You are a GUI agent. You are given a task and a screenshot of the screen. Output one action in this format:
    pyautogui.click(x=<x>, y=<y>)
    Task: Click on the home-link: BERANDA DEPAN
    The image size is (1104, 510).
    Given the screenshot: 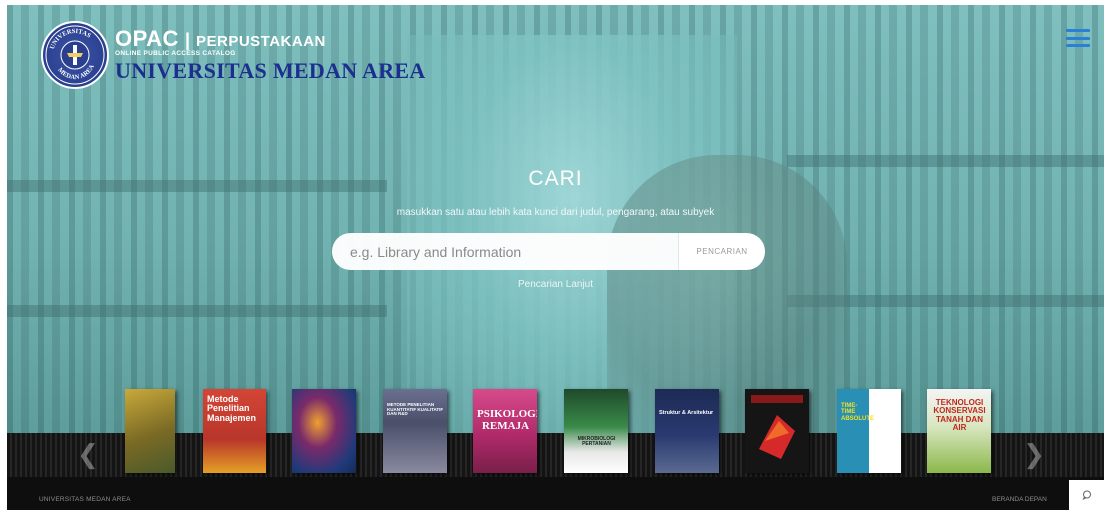 What is the action you would take?
    pyautogui.click(x=1019, y=499)
    